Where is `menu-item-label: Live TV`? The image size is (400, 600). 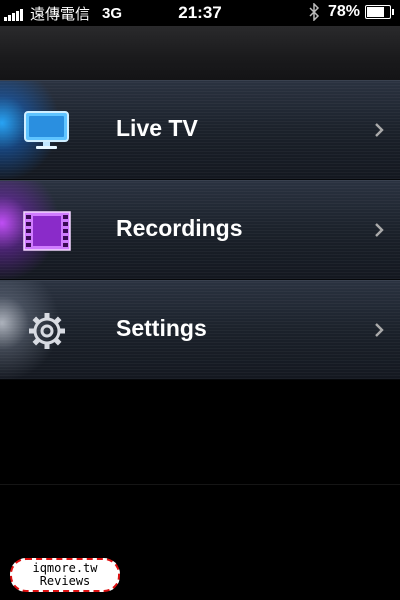
menu-item-label: Live TV is located at coordinates (157, 128).